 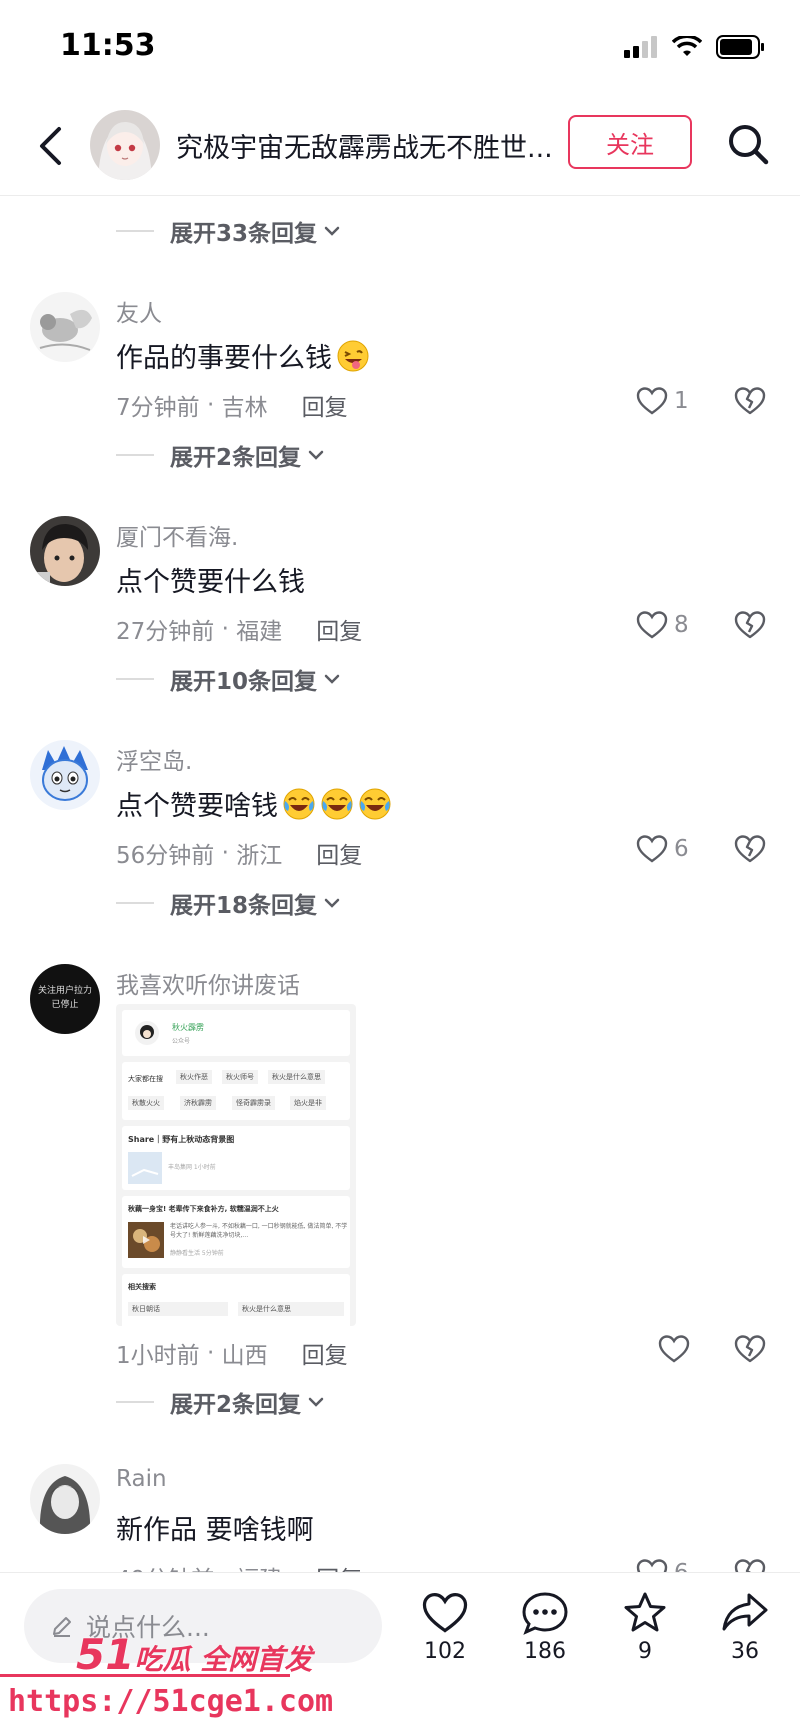 I want to click on shot-tag: 秋火作恶, so click(x=194, y=1077).